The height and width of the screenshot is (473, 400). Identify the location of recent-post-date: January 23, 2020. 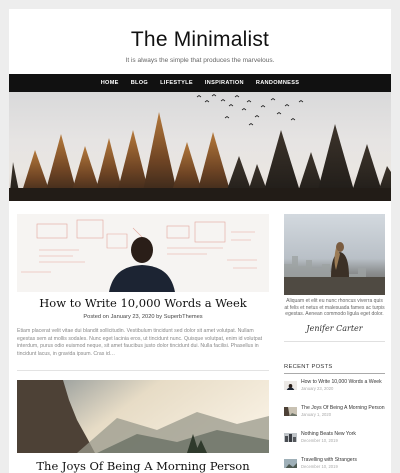
(317, 388).